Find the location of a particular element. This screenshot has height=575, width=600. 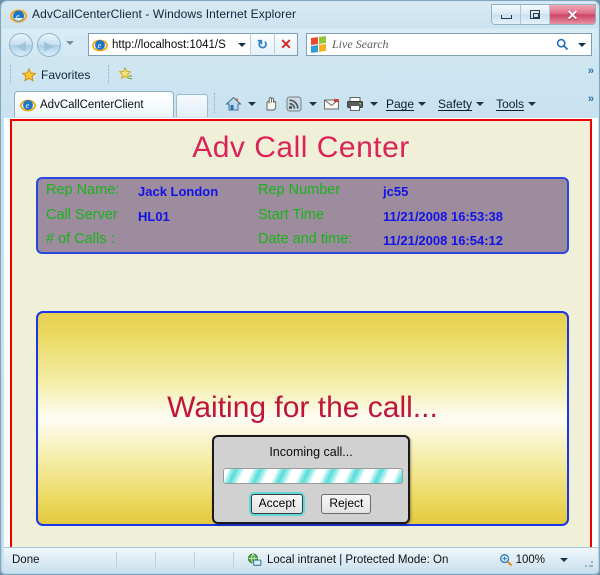

incoming-call-progress-bar is located at coordinates (313, 476).